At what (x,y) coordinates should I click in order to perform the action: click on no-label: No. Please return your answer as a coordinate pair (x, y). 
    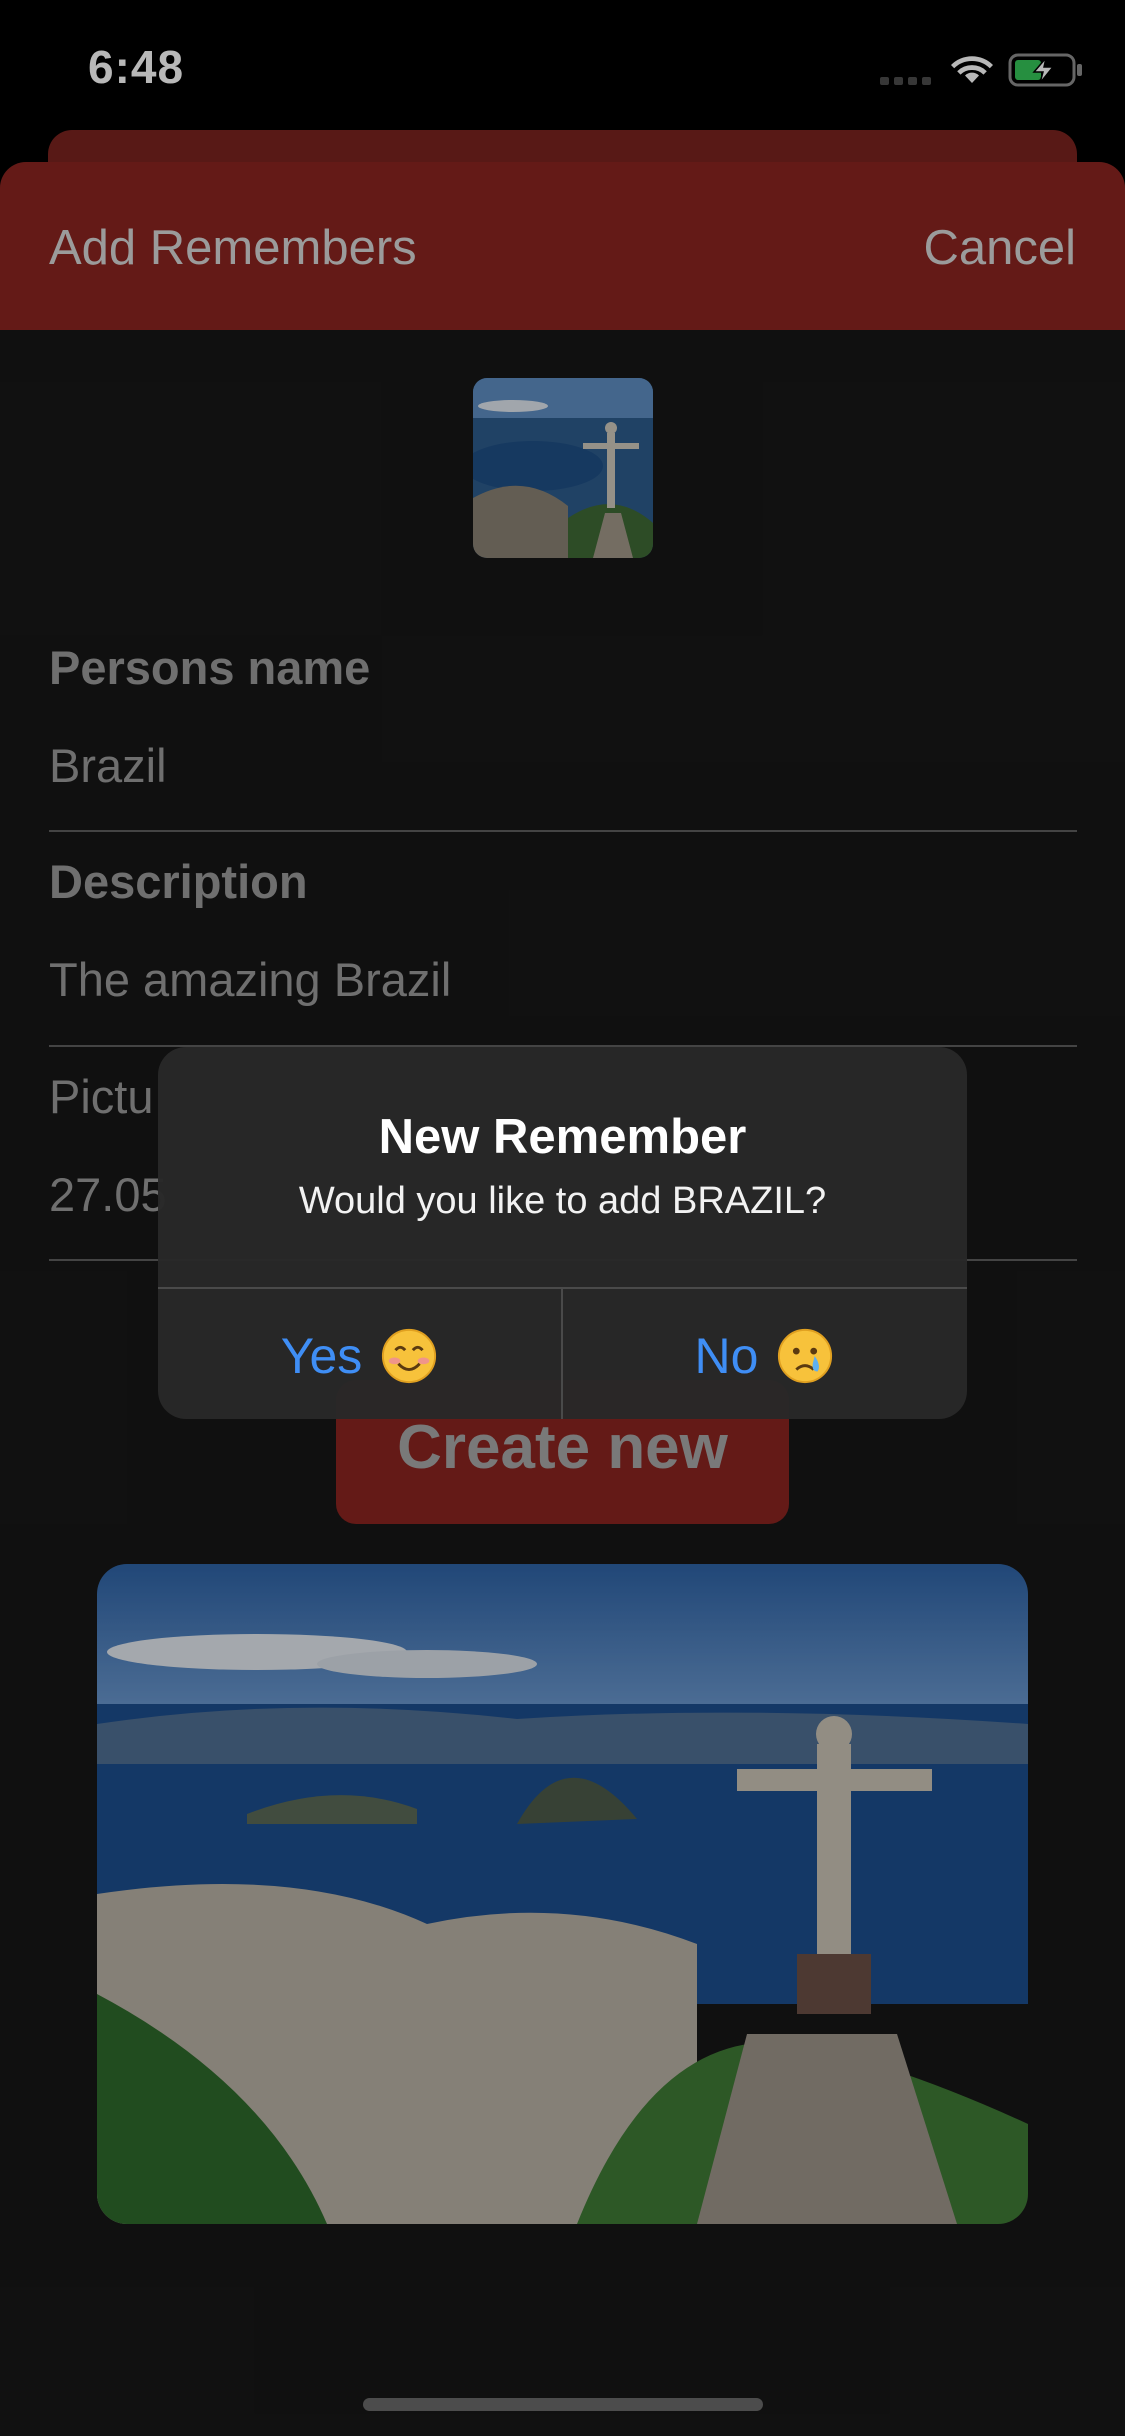
    Looking at the image, I should click on (726, 1356).